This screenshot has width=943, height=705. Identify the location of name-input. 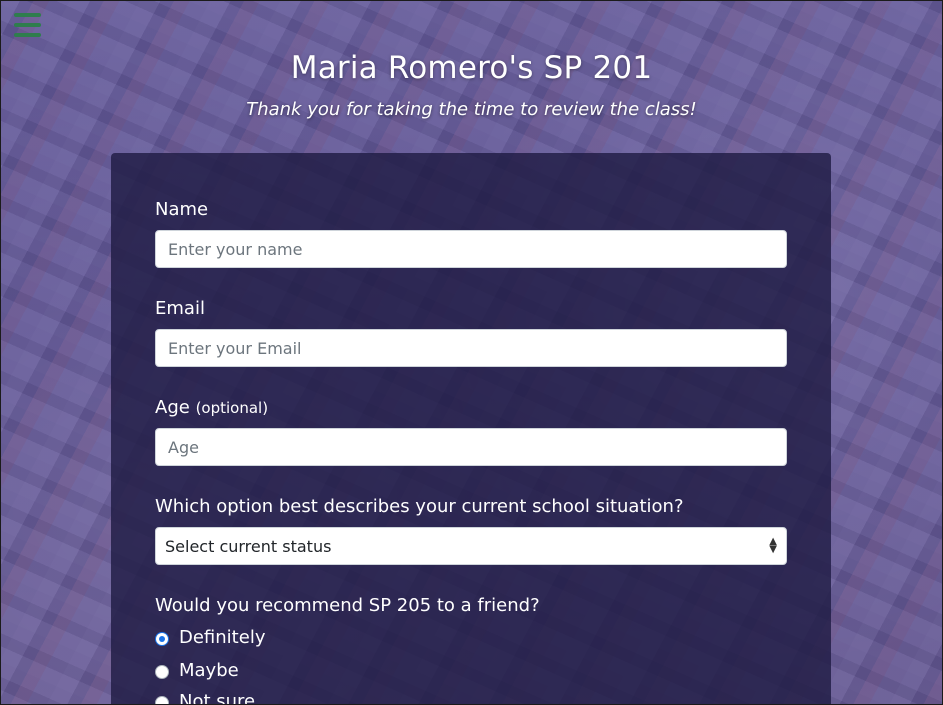
(471, 249).